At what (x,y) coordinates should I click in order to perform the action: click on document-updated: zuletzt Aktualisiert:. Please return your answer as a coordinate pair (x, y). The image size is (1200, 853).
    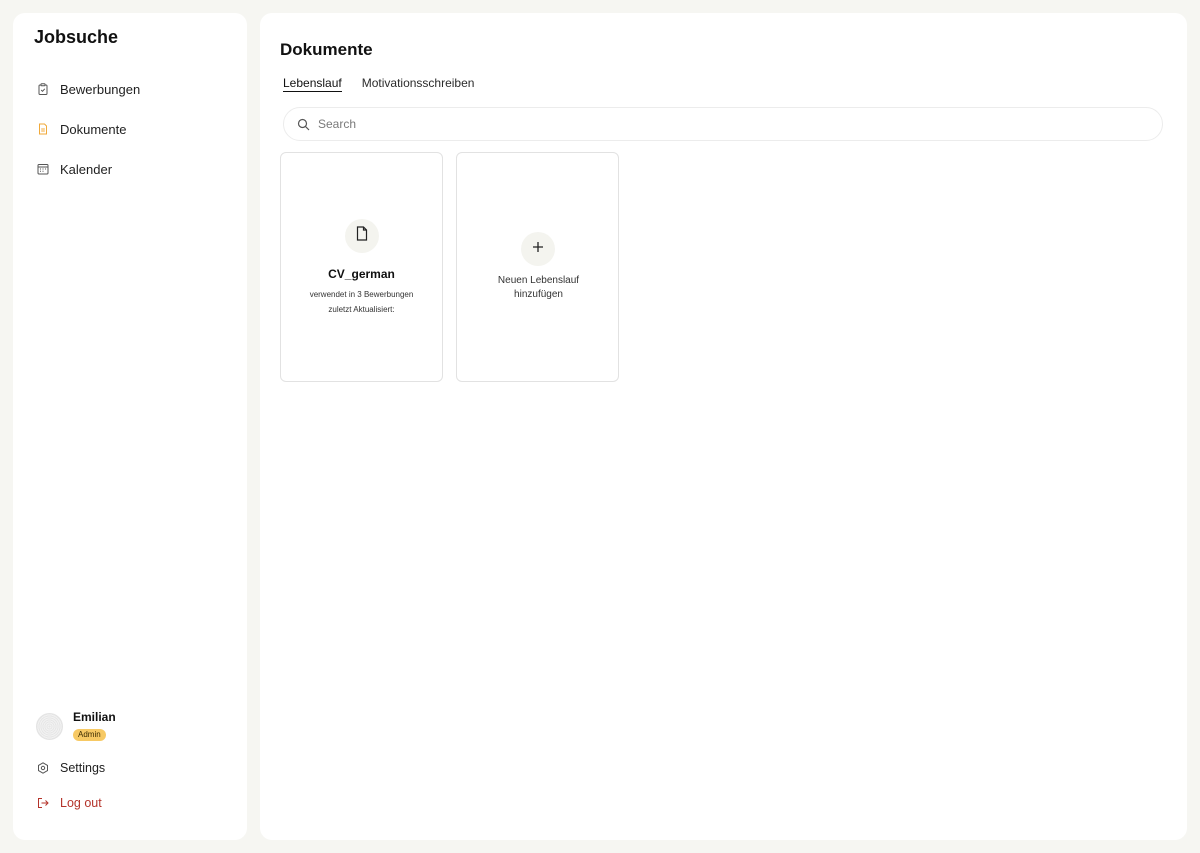
    Looking at the image, I should click on (361, 309).